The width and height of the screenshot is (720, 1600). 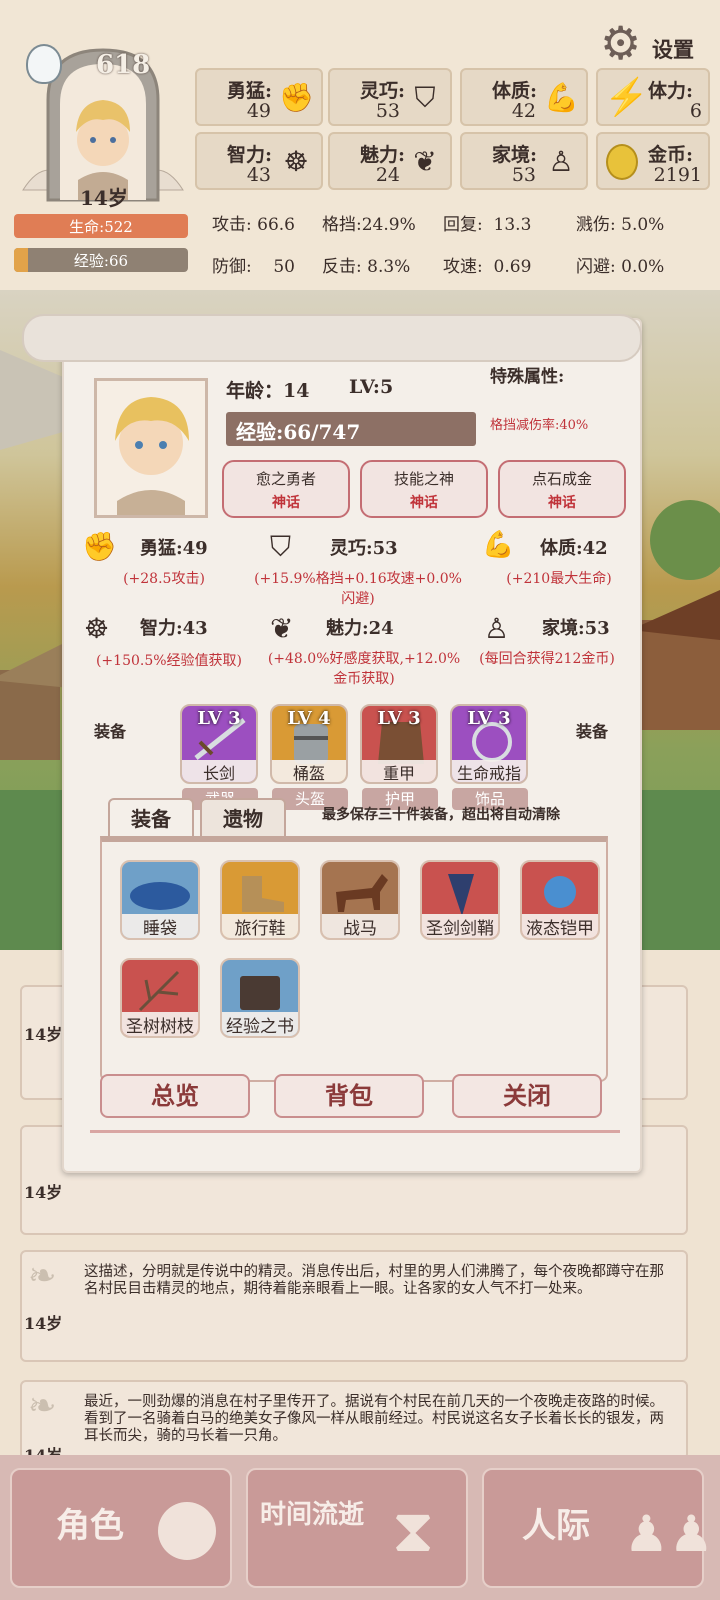 I want to click on liquid-armor-icon, so click(x=560, y=892).